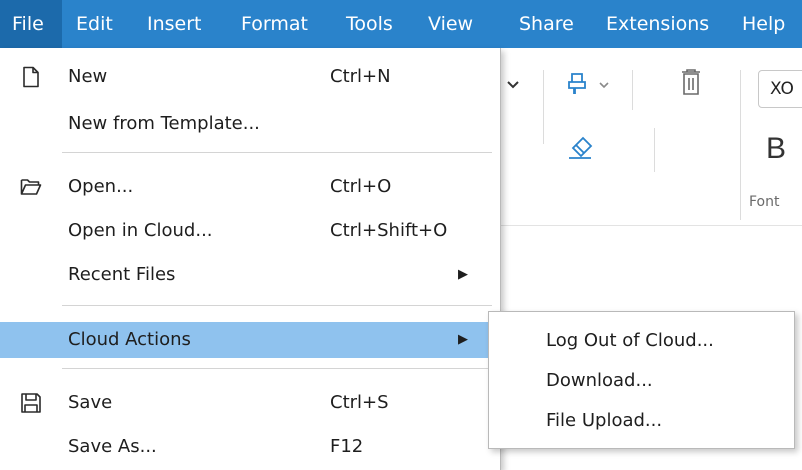  I want to click on paint-format-icon, so click(579, 86).